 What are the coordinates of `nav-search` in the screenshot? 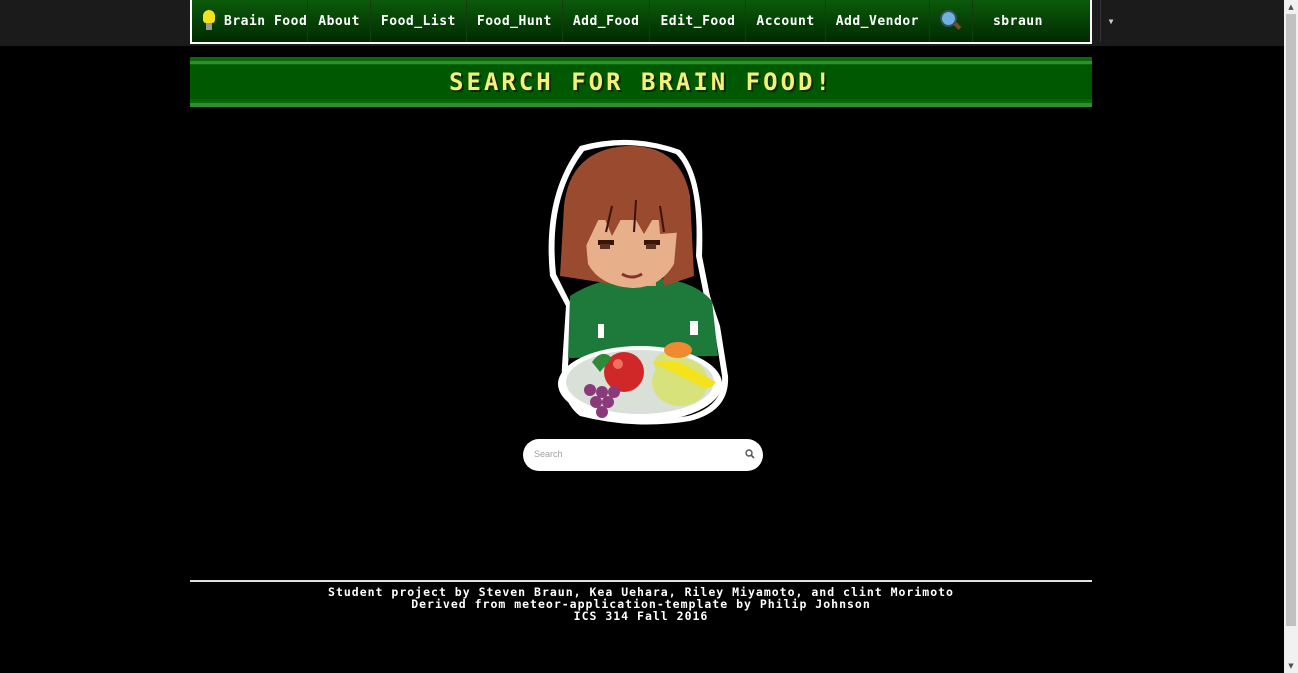 It's located at (951, 21).